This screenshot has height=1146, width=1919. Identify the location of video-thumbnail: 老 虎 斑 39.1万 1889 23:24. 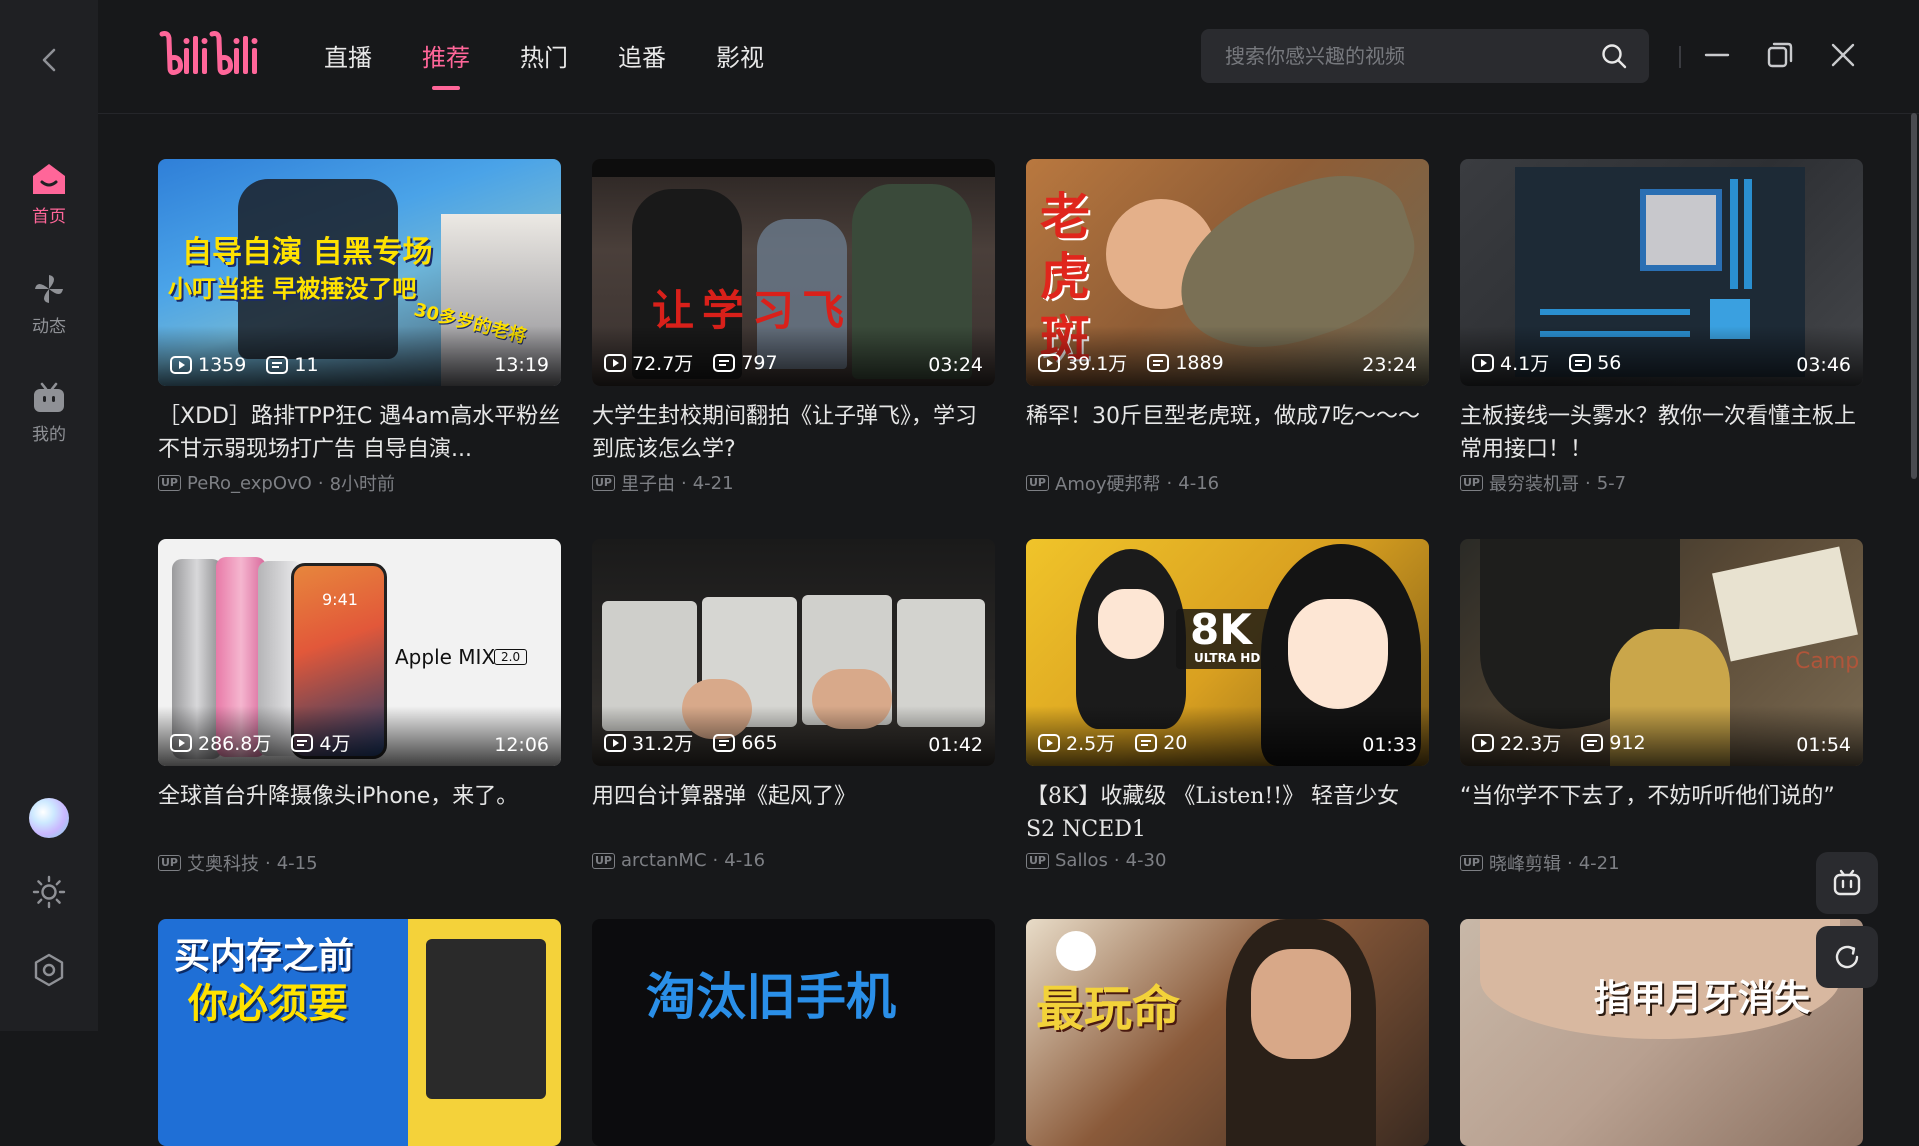
(1227, 272).